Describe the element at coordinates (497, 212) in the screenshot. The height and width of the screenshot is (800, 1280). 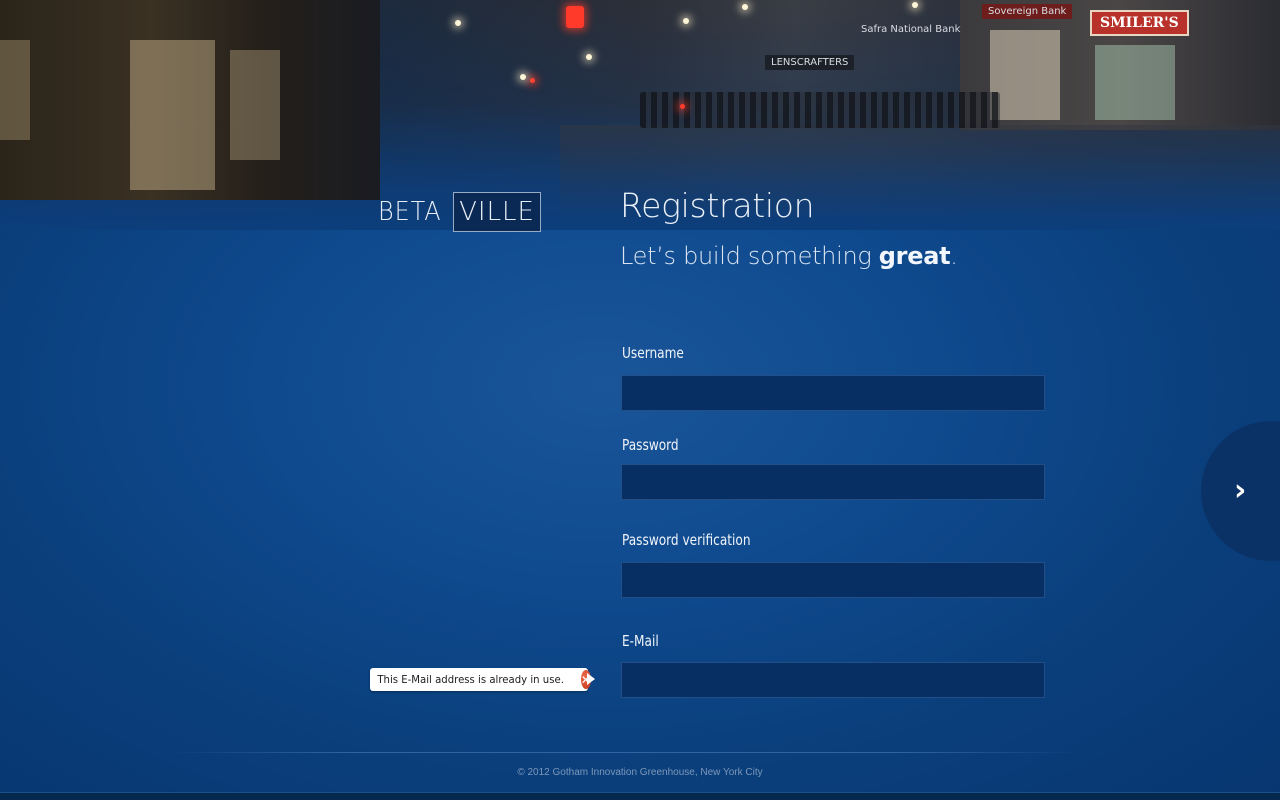
I see `logo-ville-text: VILLE` at that location.